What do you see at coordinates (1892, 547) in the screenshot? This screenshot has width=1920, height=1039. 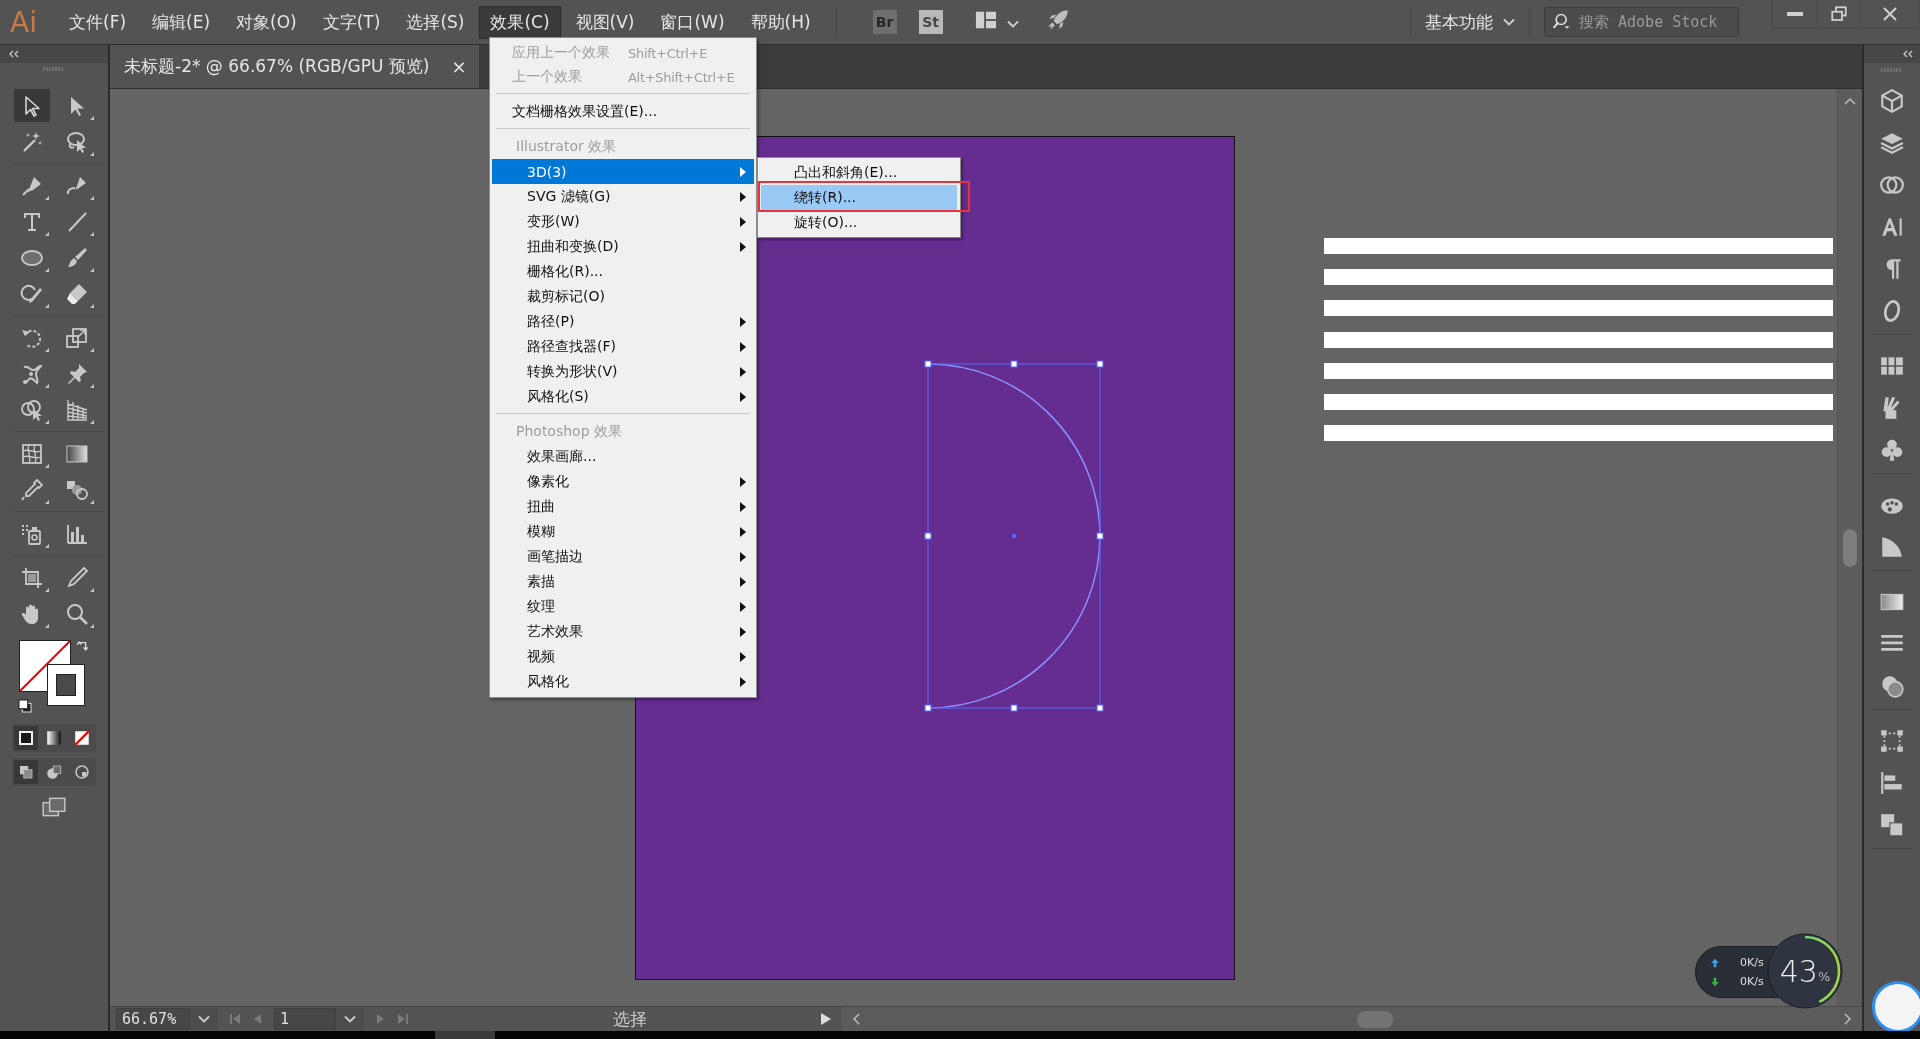 I see `color-guide-icon` at bounding box center [1892, 547].